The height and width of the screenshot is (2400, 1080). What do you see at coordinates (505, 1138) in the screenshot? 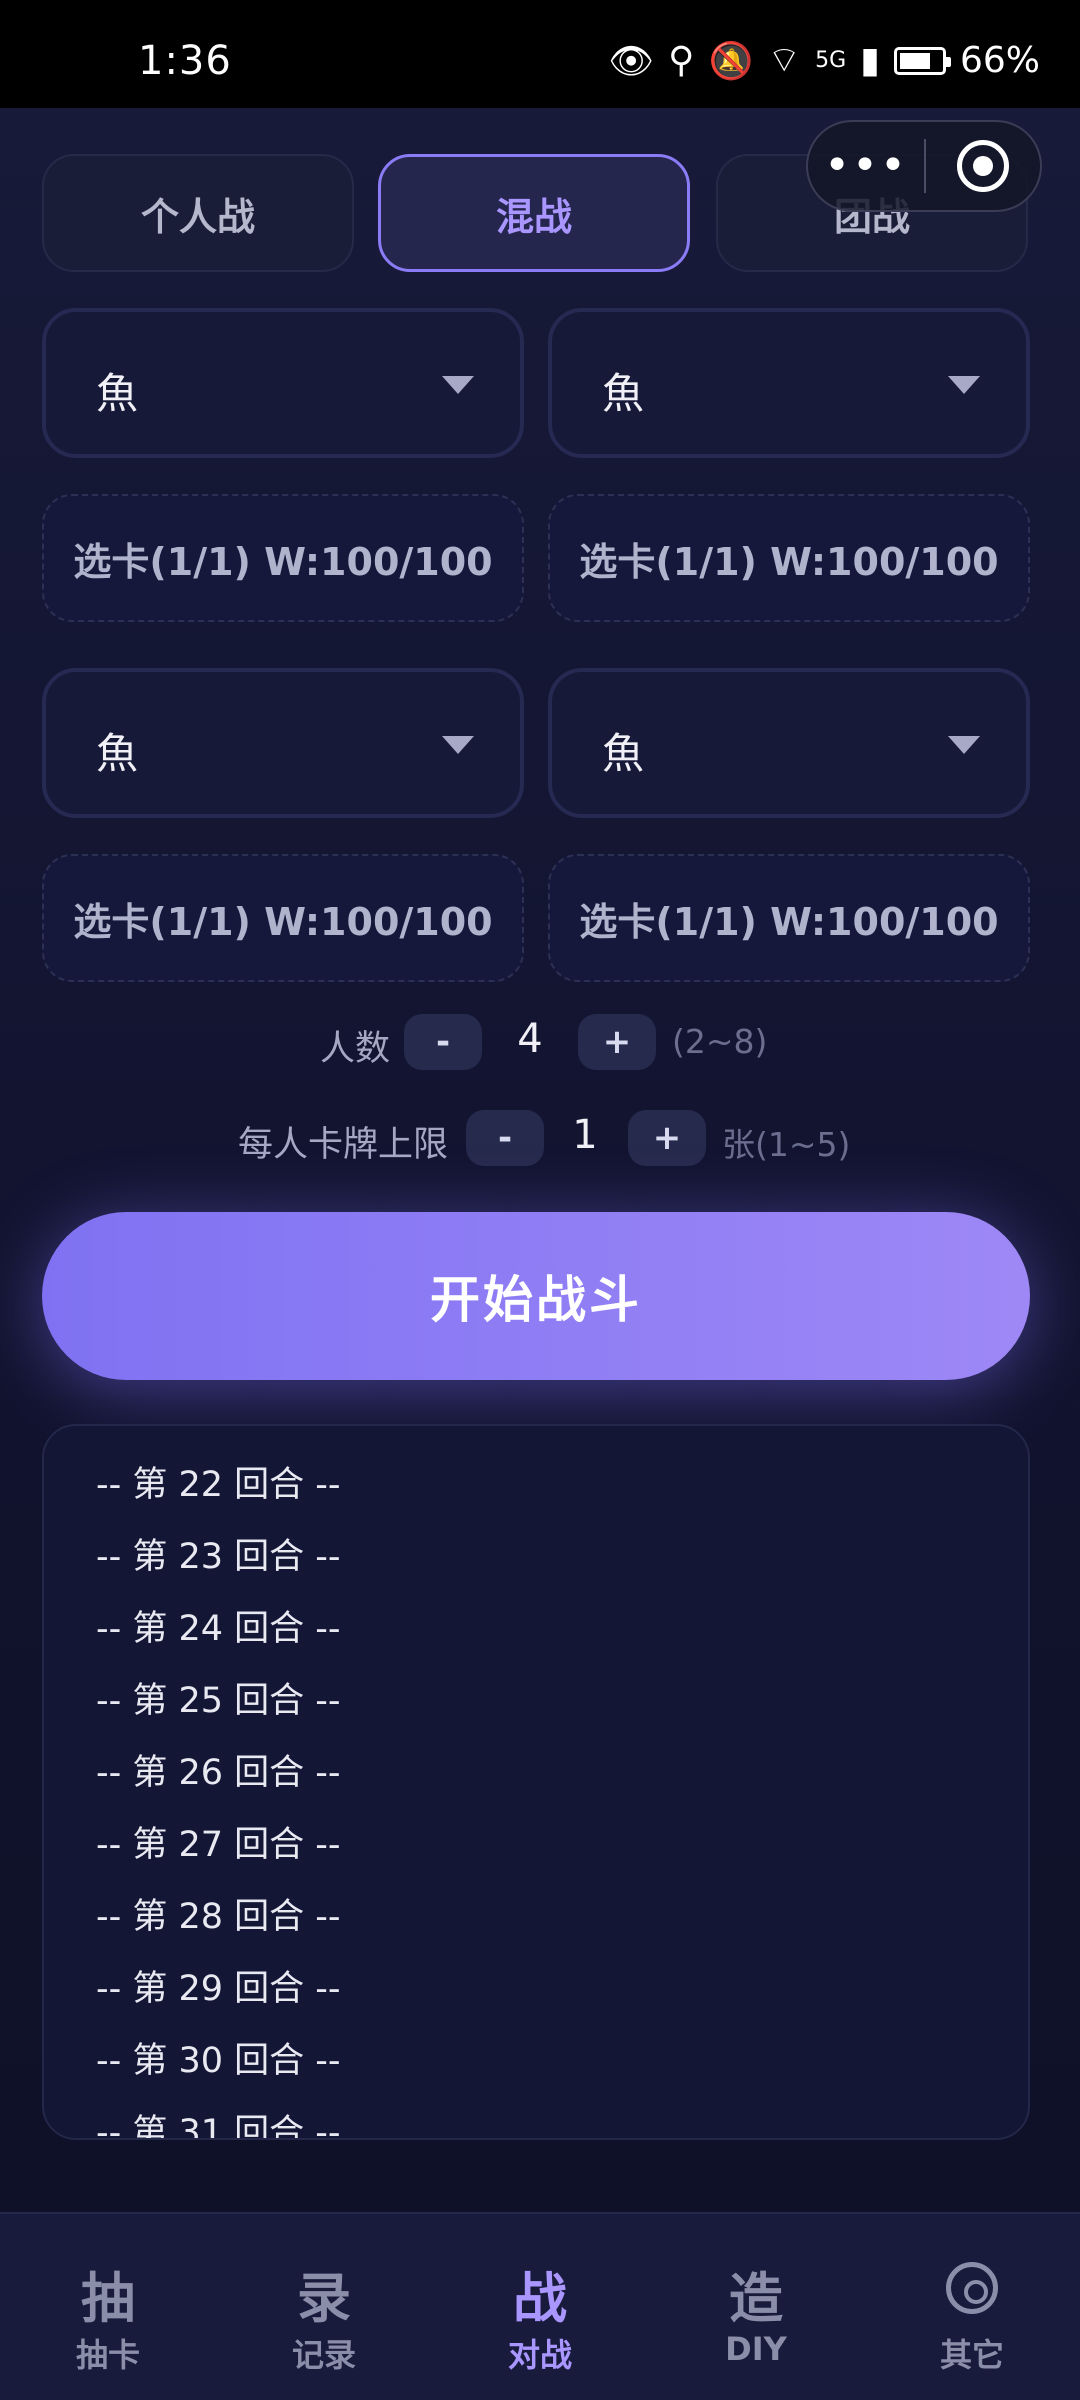
I see `card-limit-decrease-button: -` at bounding box center [505, 1138].